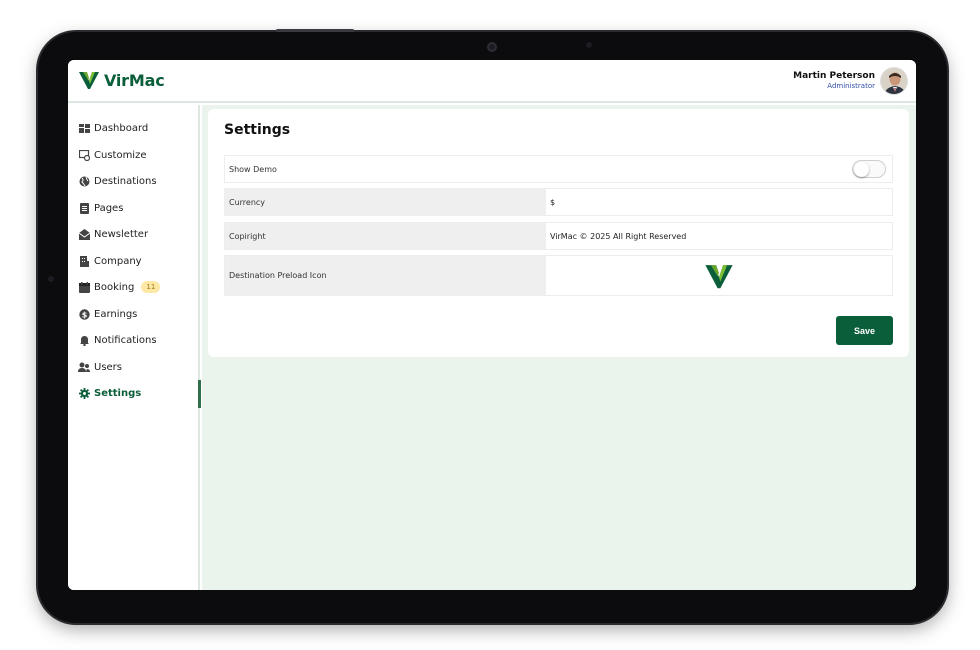 This screenshot has height=650, width=980. Describe the element at coordinates (51, 279) in the screenshot. I see `side-sensor` at that location.